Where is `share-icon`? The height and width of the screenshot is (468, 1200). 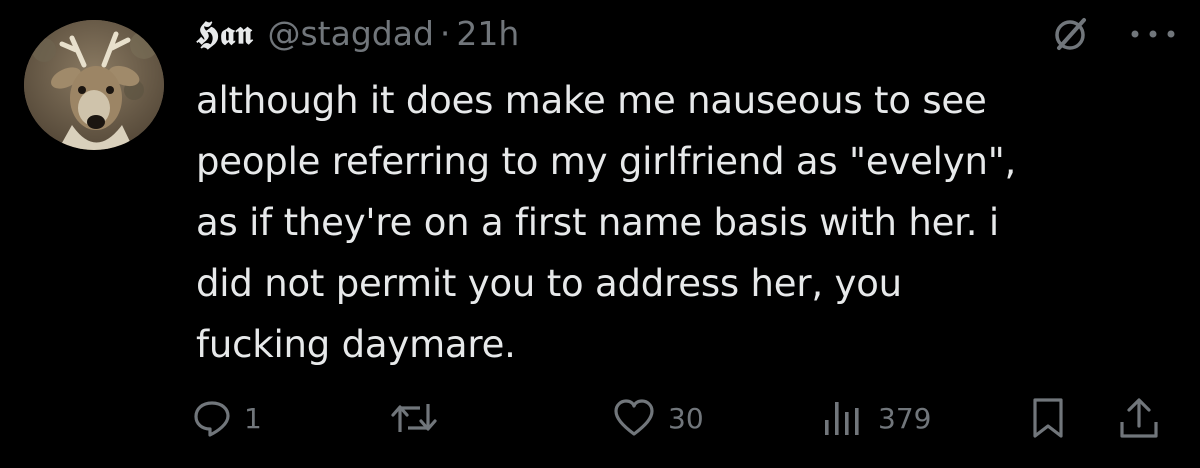
share-icon is located at coordinates (1139, 418).